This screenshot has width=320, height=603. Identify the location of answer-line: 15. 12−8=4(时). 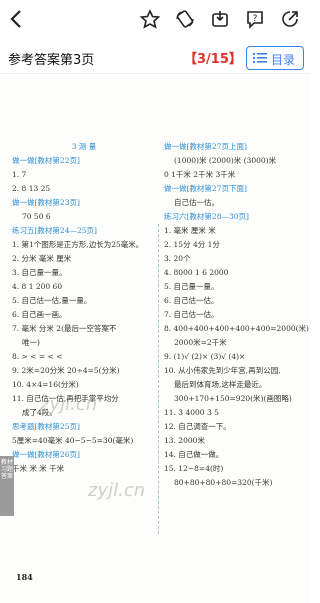
(194, 468).